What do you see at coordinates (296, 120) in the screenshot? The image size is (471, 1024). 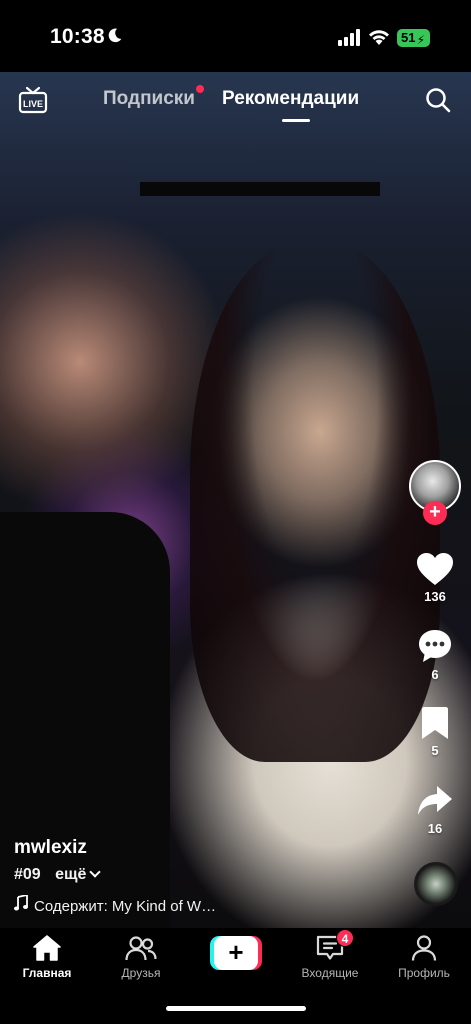 I see `active-tab-indicator` at bounding box center [296, 120].